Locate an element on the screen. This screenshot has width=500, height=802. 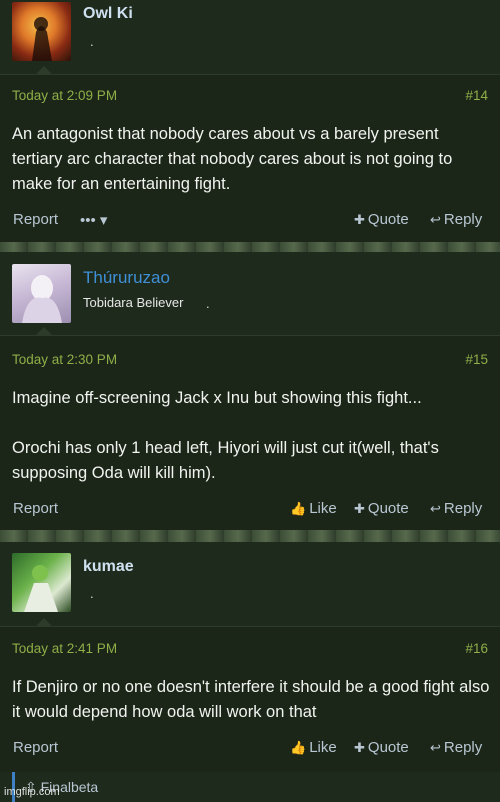
post-date: Today at 2:09 PM is located at coordinates (64, 95).